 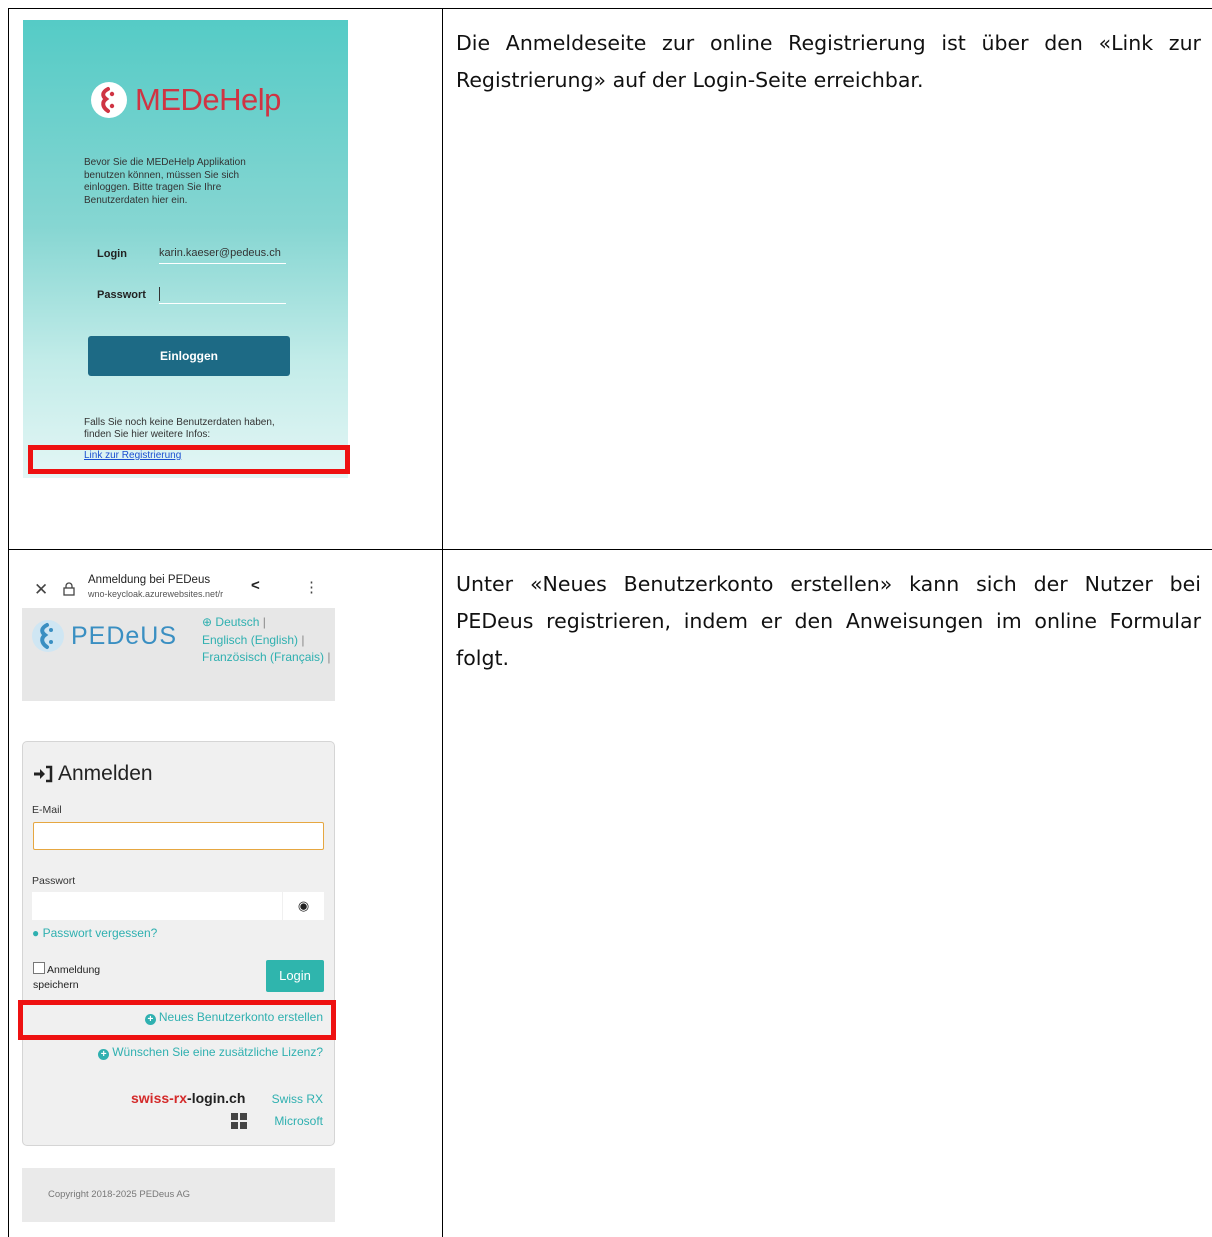 What do you see at coordinates (100, 933) in the screenshot?
I see `forgot-password-label: Passwort vergessen?` at bounding box center [100, 933].